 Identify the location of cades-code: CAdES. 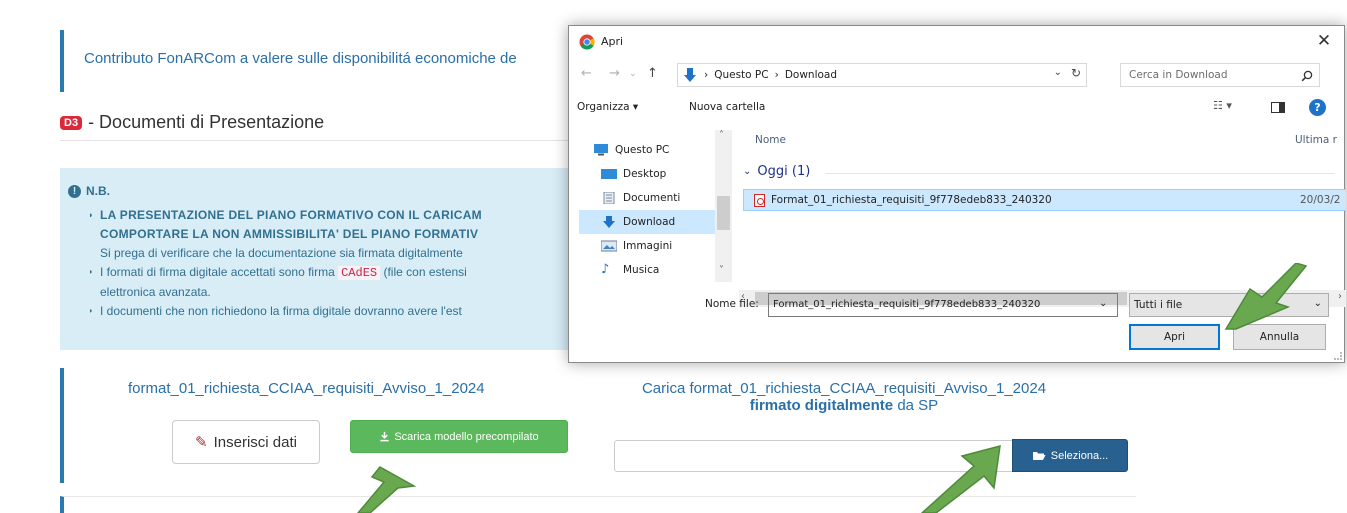
(359, 273).